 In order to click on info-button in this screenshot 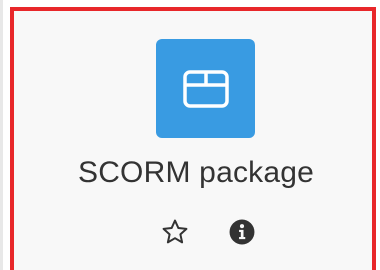, I will do `click(242, 232)`.